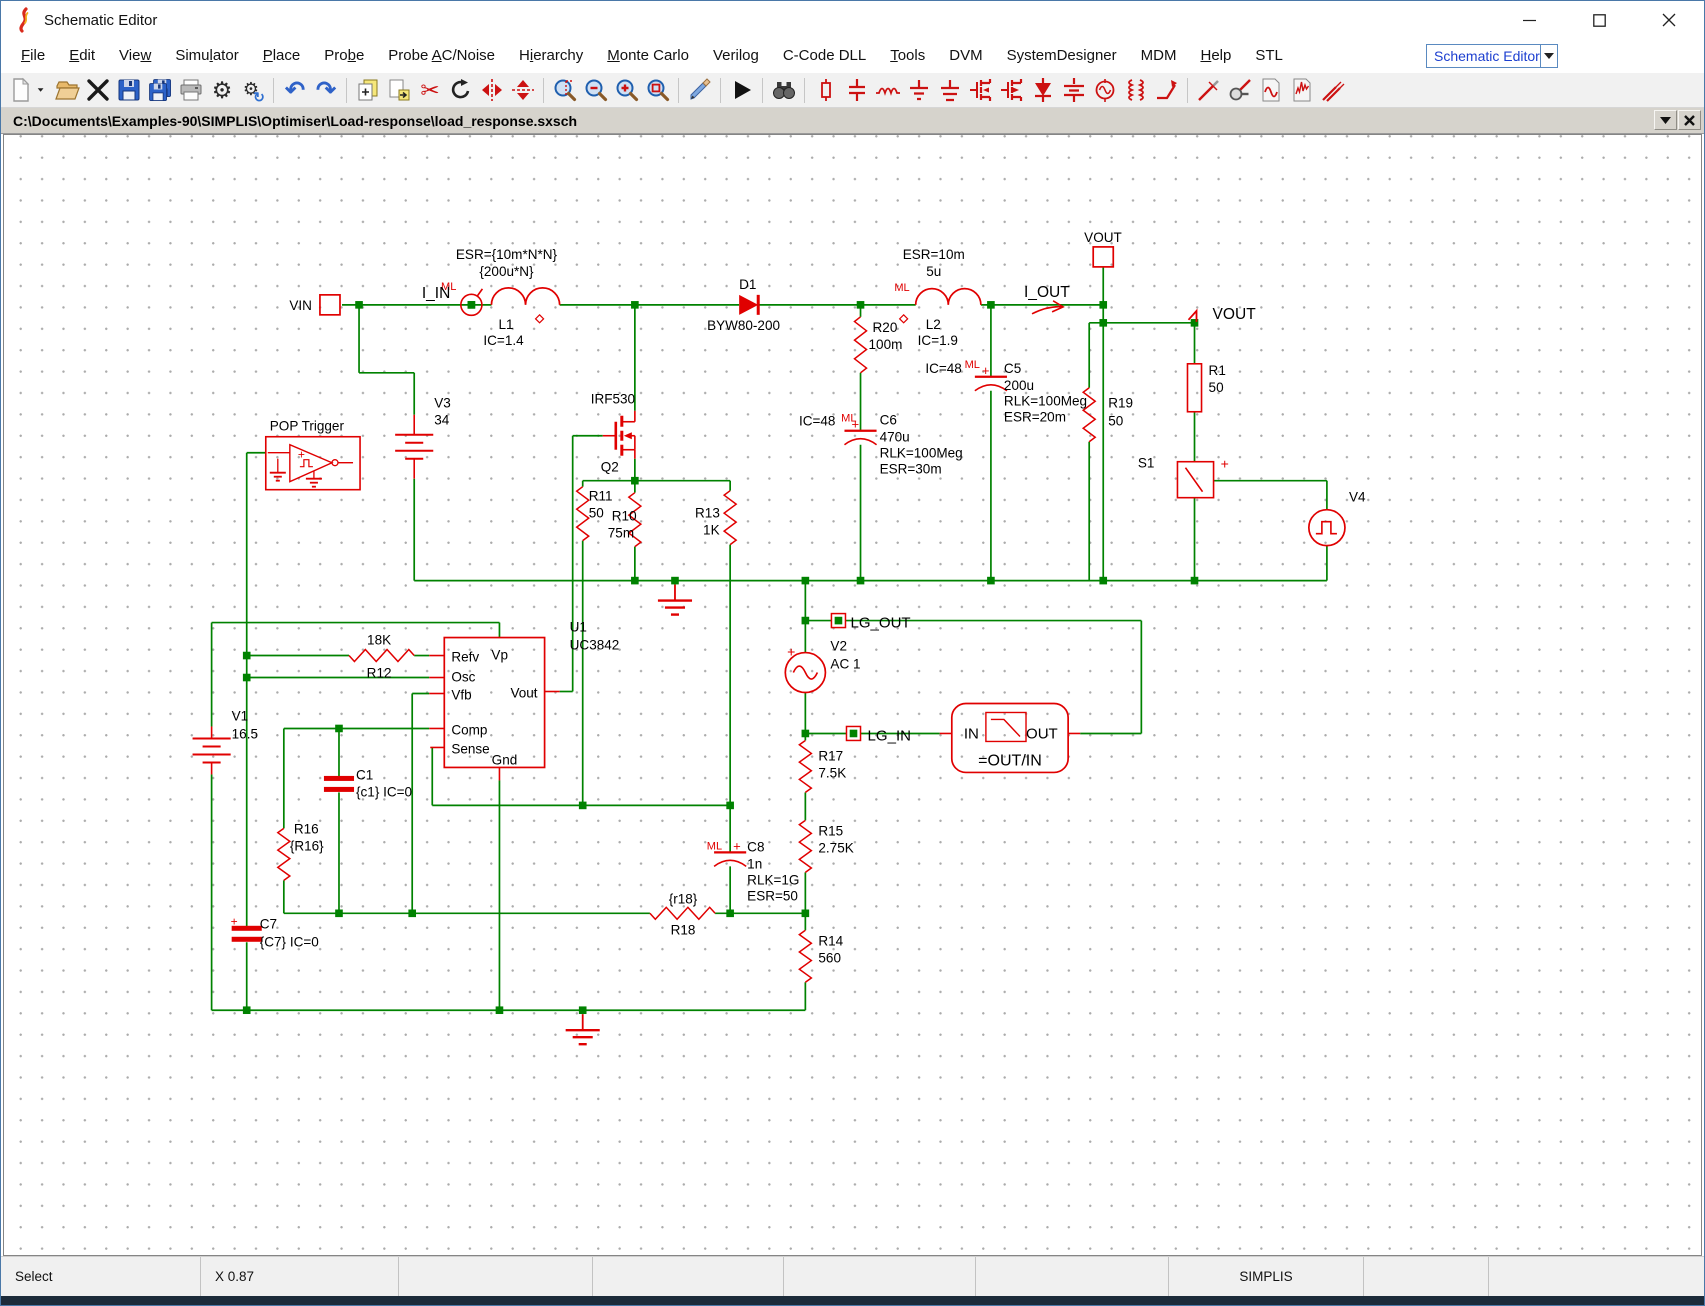  Describe the element at coordinates (880, 623) in the screenshot. I see `schematic-label: LG_OUT` at that location.